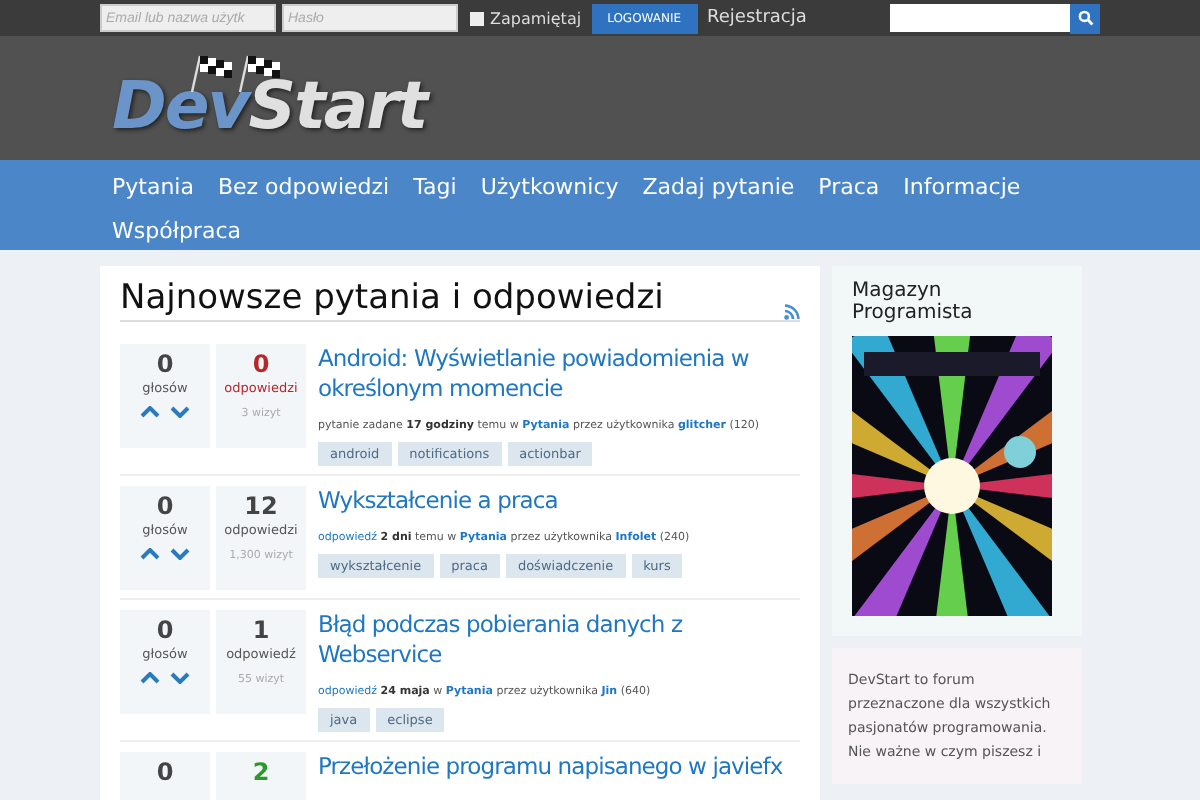 The height and width of the screenshot is (800, 1200). I want to click on answers-count: 2, so click(261, 772).